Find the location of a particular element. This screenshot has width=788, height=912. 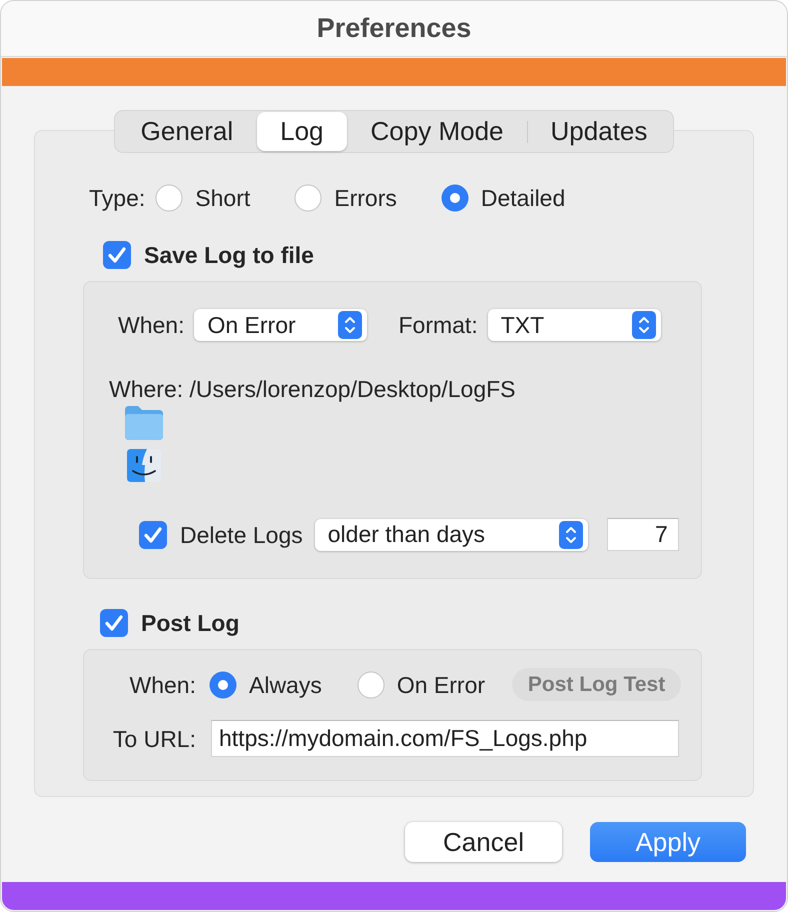

section-heading: Post Log is located at coordinates (190, 623).